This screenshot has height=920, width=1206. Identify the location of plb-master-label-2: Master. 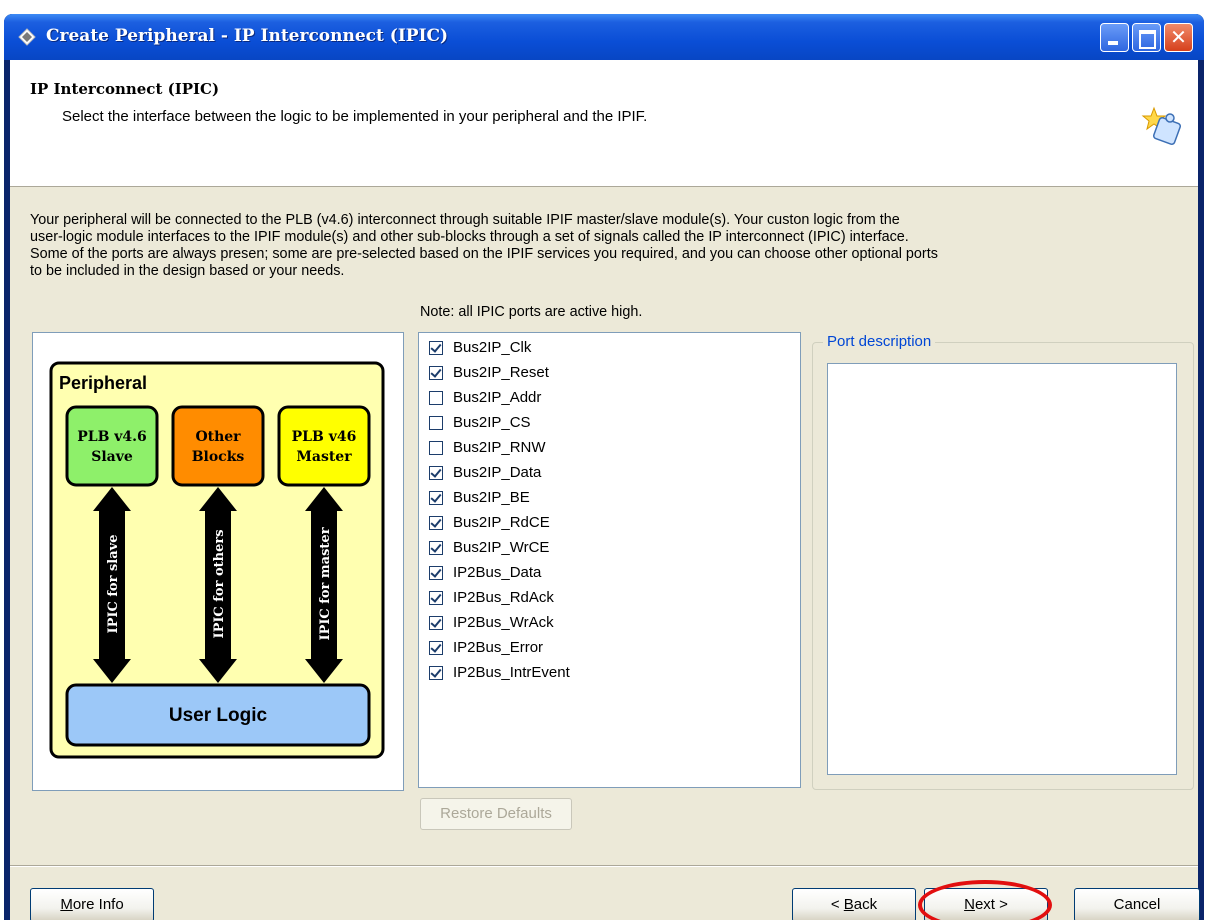
(324, 457).